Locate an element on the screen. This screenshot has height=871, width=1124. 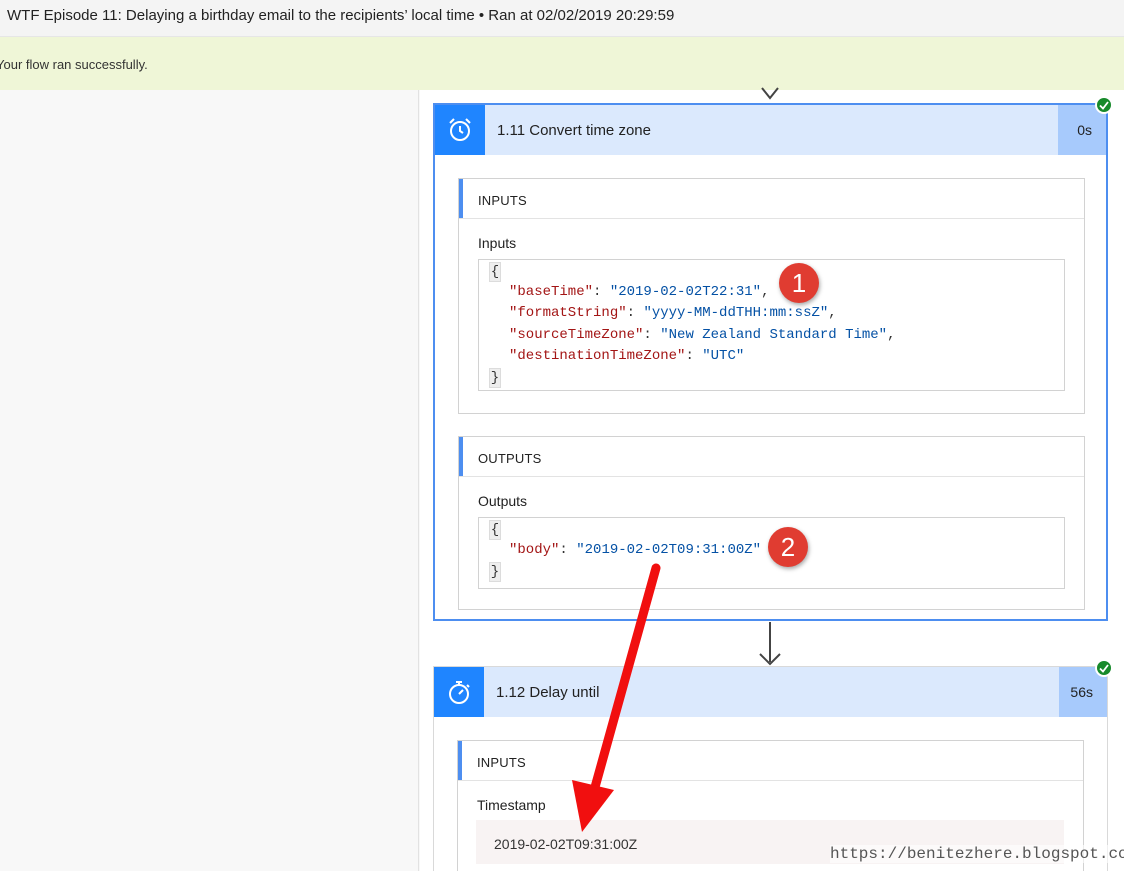
code-line-basetime: "baseTime": "2019-02-02T22:31", is located at coordinates (639, 292).